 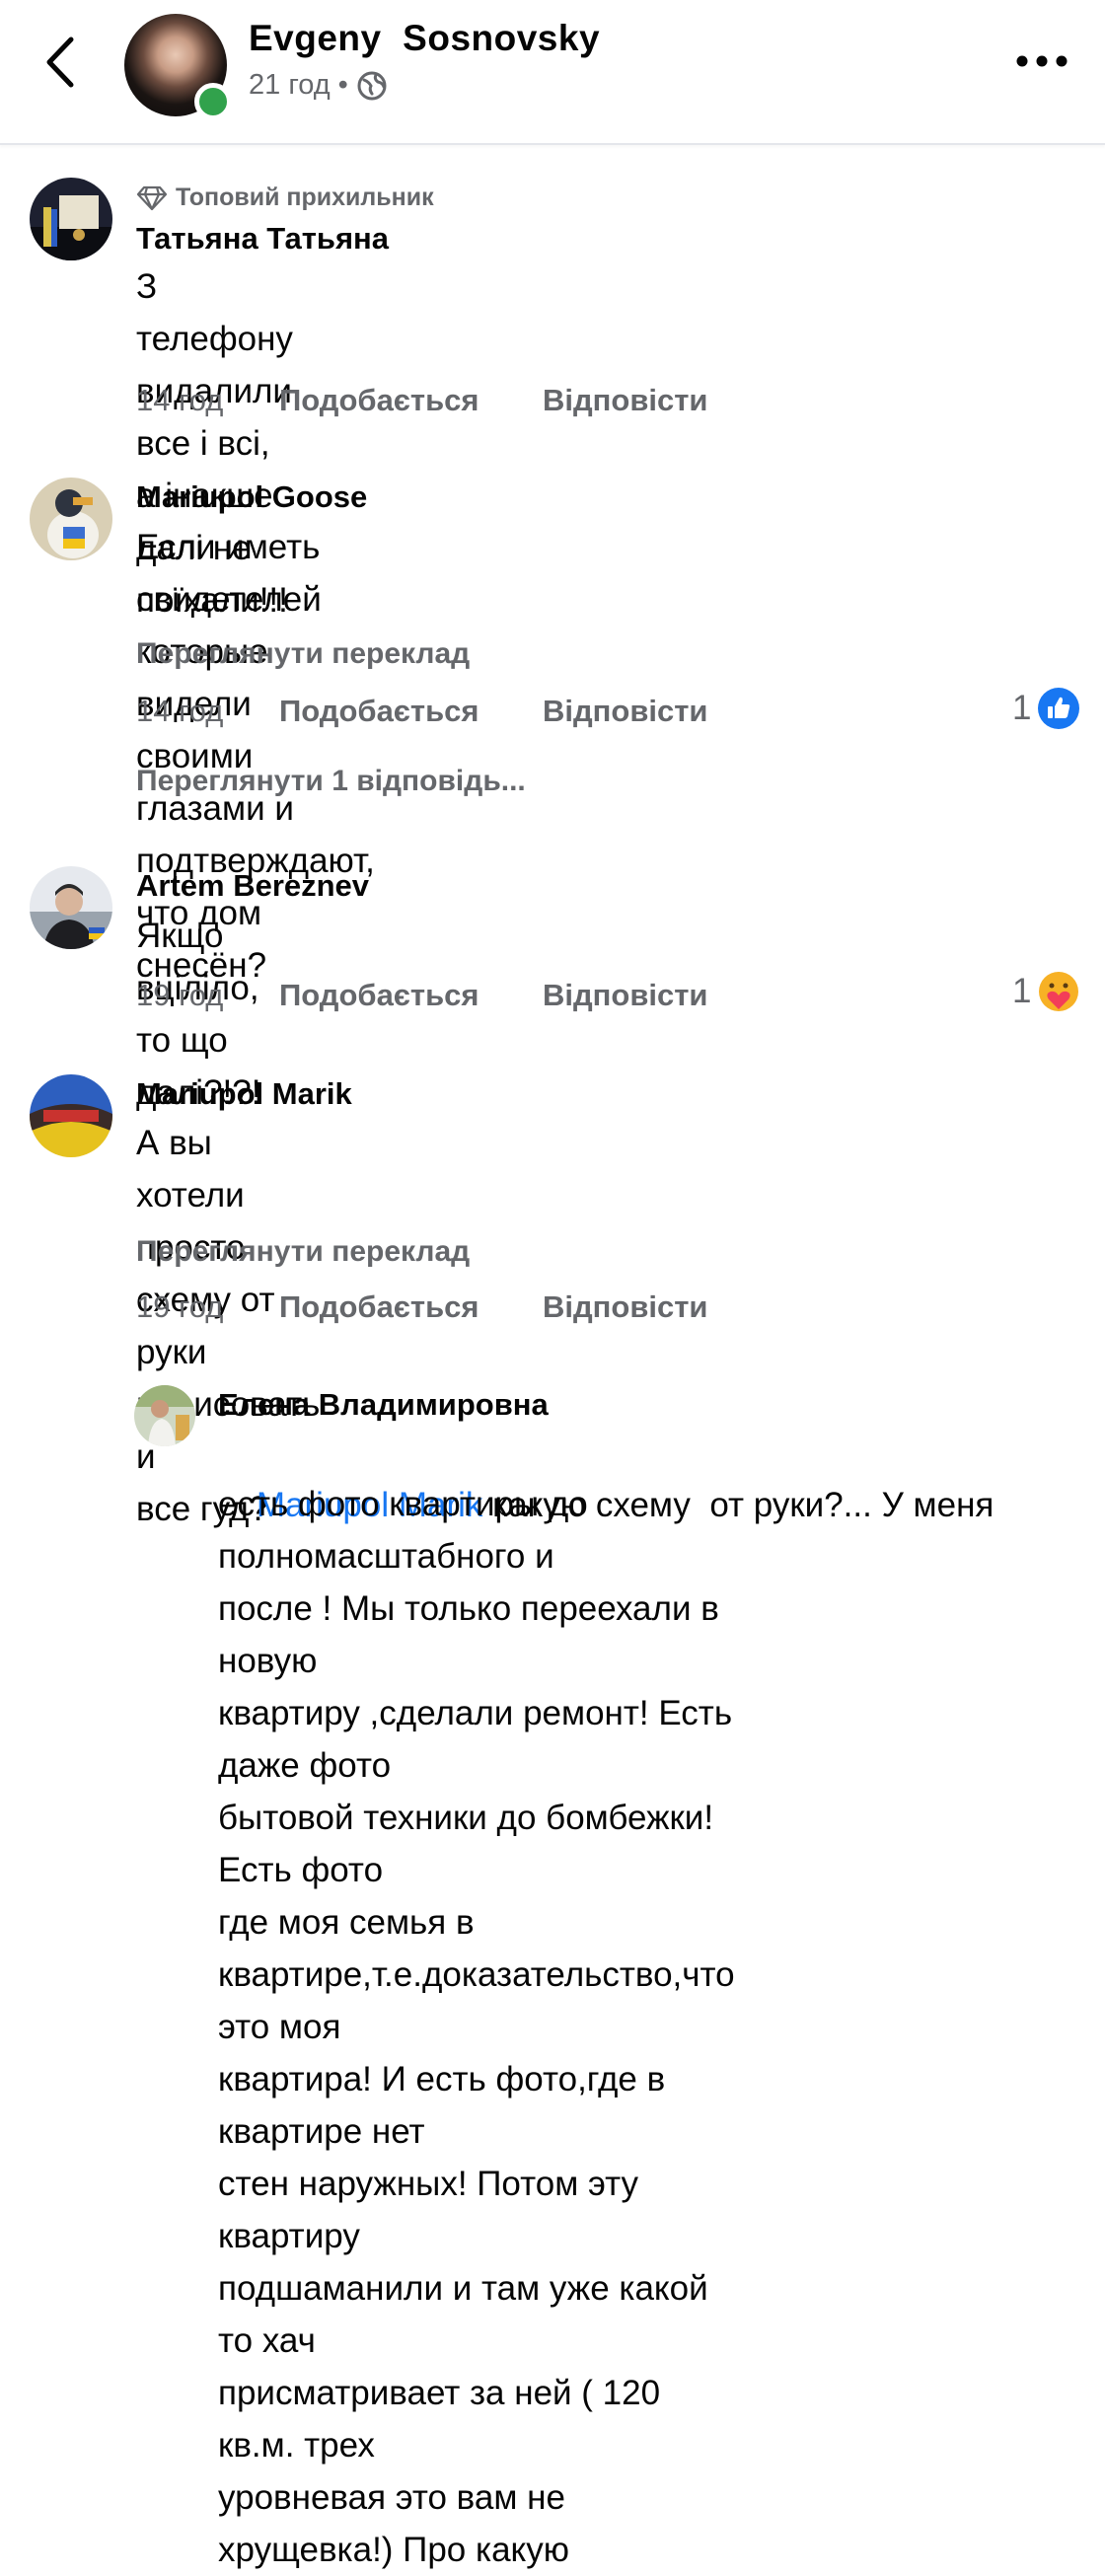 What do you see at coordinates (552, 72) in the screenshot?
I see `post-header: Evgeny Sosnovsky 21 год •` at bounding box center [552, 72].